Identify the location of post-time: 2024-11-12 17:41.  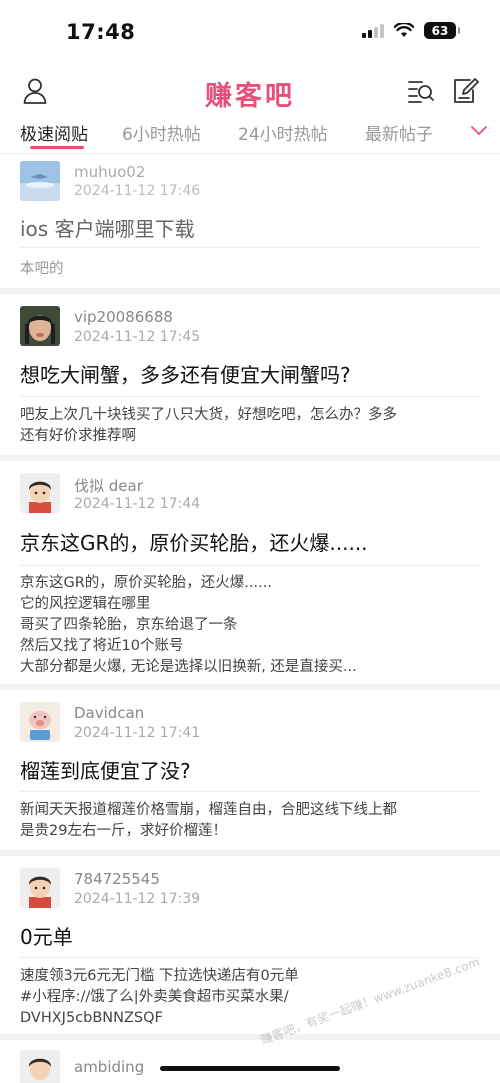
(137, 733).